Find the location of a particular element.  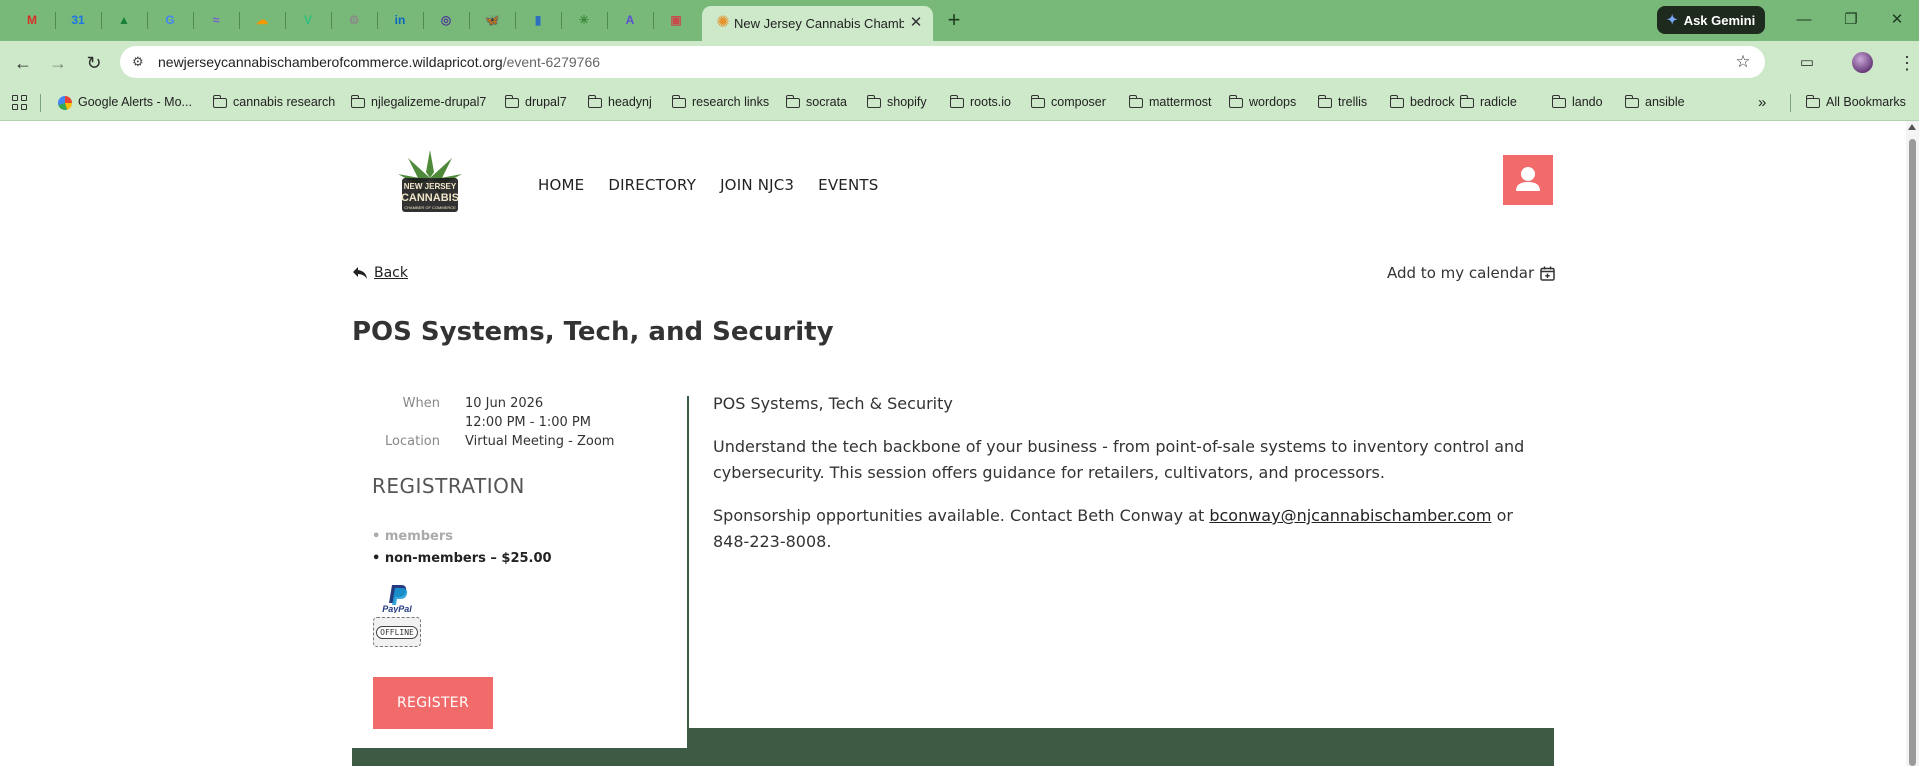

add-to-calendar-link: Add to my calendar is located at coordinates (1471, 273).